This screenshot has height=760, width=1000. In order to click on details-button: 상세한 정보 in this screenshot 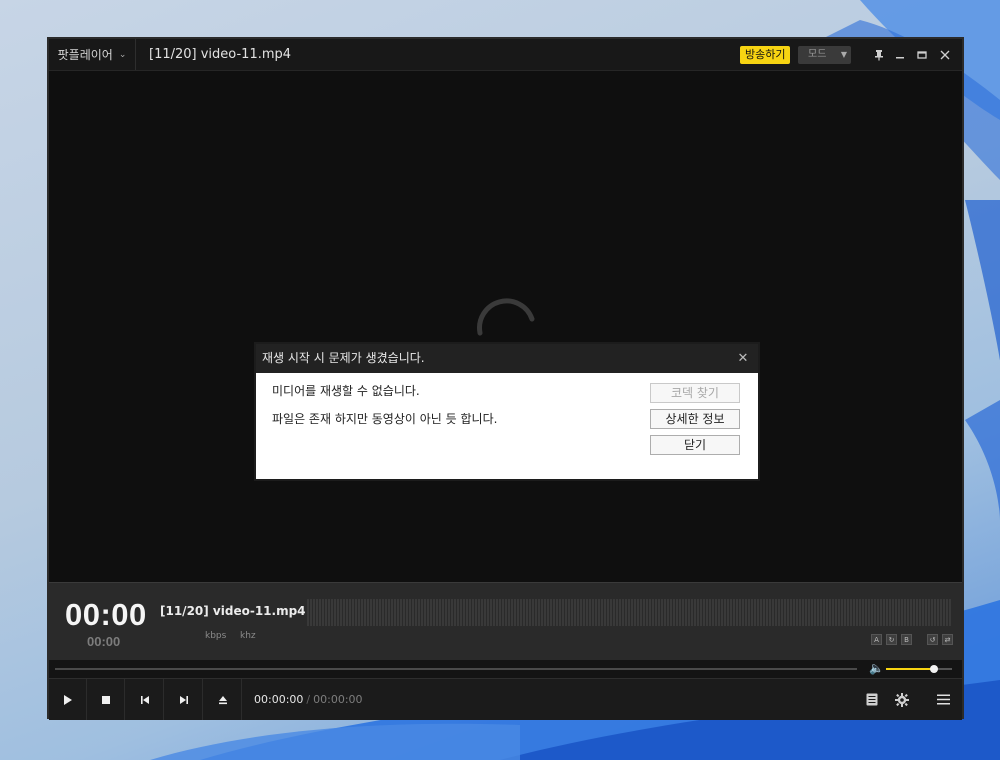, I will do `click(695, 419)`.